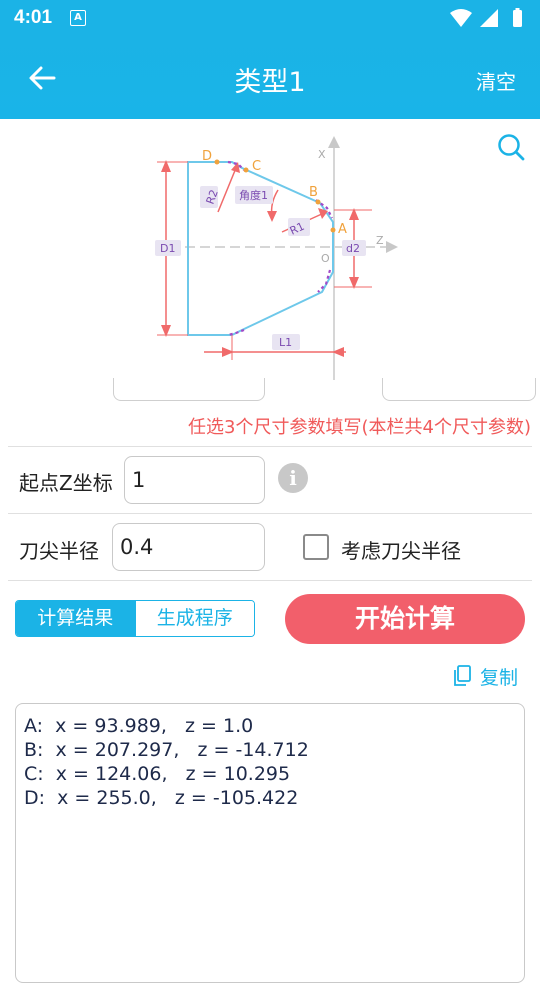  Describe the element at coordinates (285, 342) in the screenshot. I see `l1-label: L1` at that location.